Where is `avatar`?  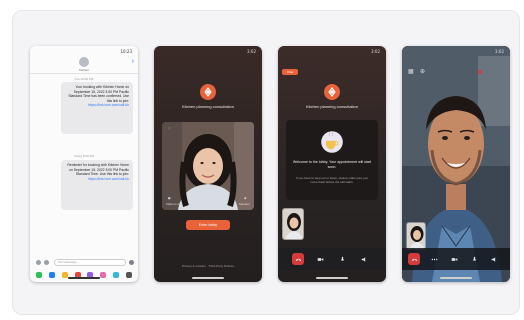 avatar is located at coordinates (84, 62).